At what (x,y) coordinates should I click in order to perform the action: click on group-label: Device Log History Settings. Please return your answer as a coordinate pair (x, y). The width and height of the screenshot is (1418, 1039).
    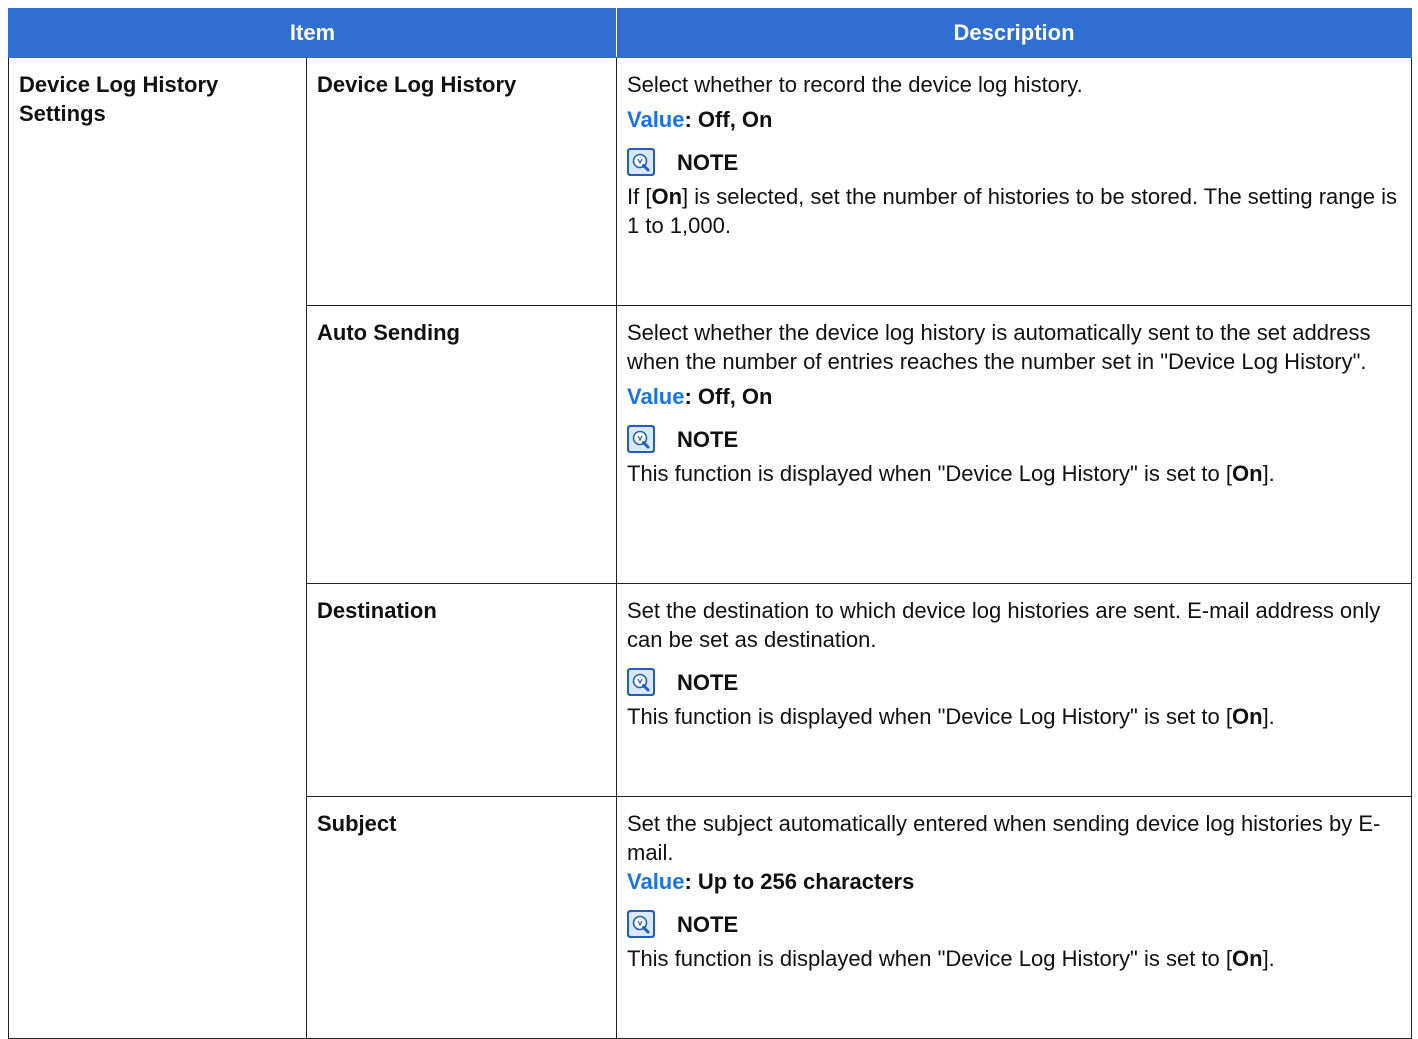
    Looking at the image, I should click on (119, 99).